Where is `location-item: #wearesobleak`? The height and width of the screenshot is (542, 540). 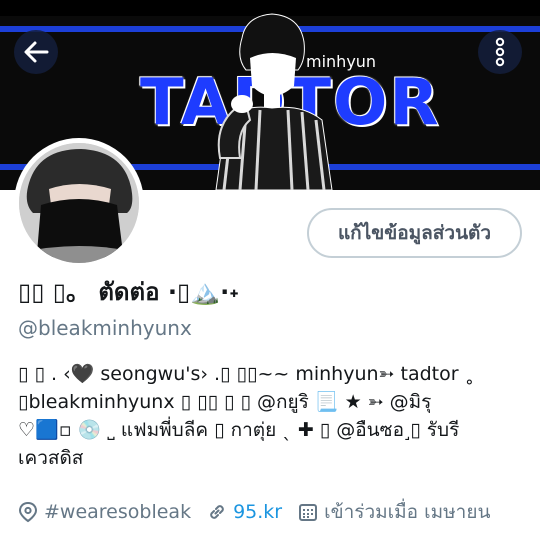
location-item: #wearesobleak is located at coordinates (104, 512).